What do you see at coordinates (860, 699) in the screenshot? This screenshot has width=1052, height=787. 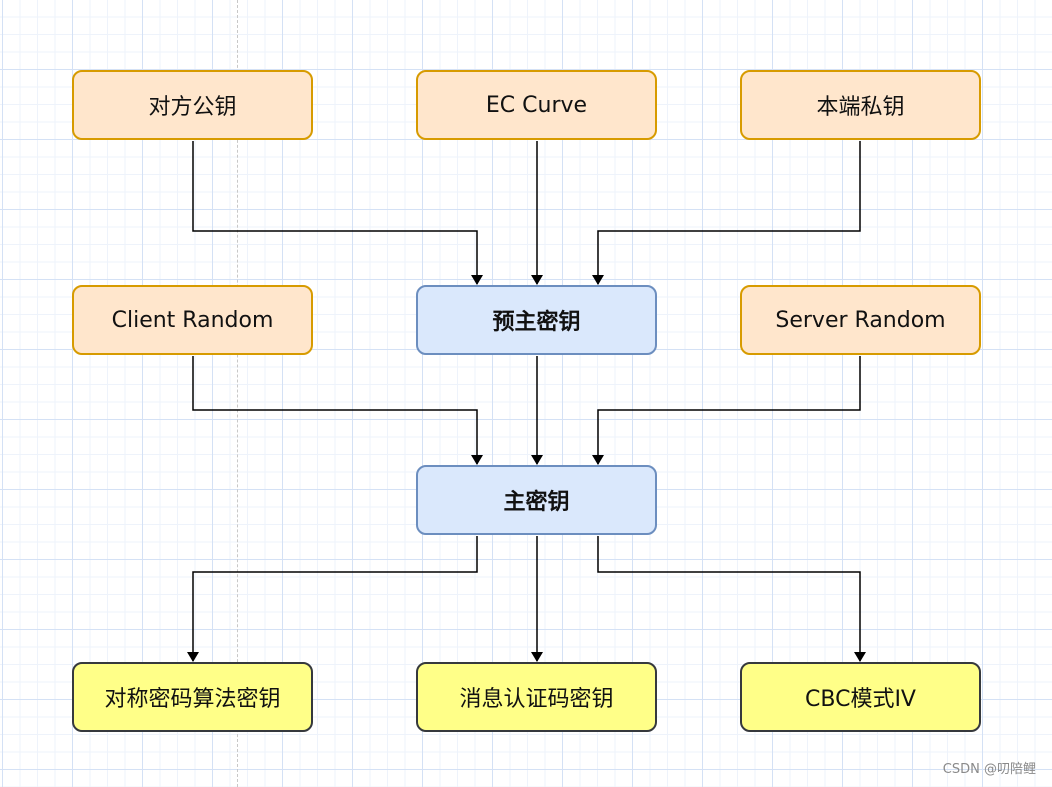 I see `node-label: CBC模式IV` at bounding box center [860, 699].